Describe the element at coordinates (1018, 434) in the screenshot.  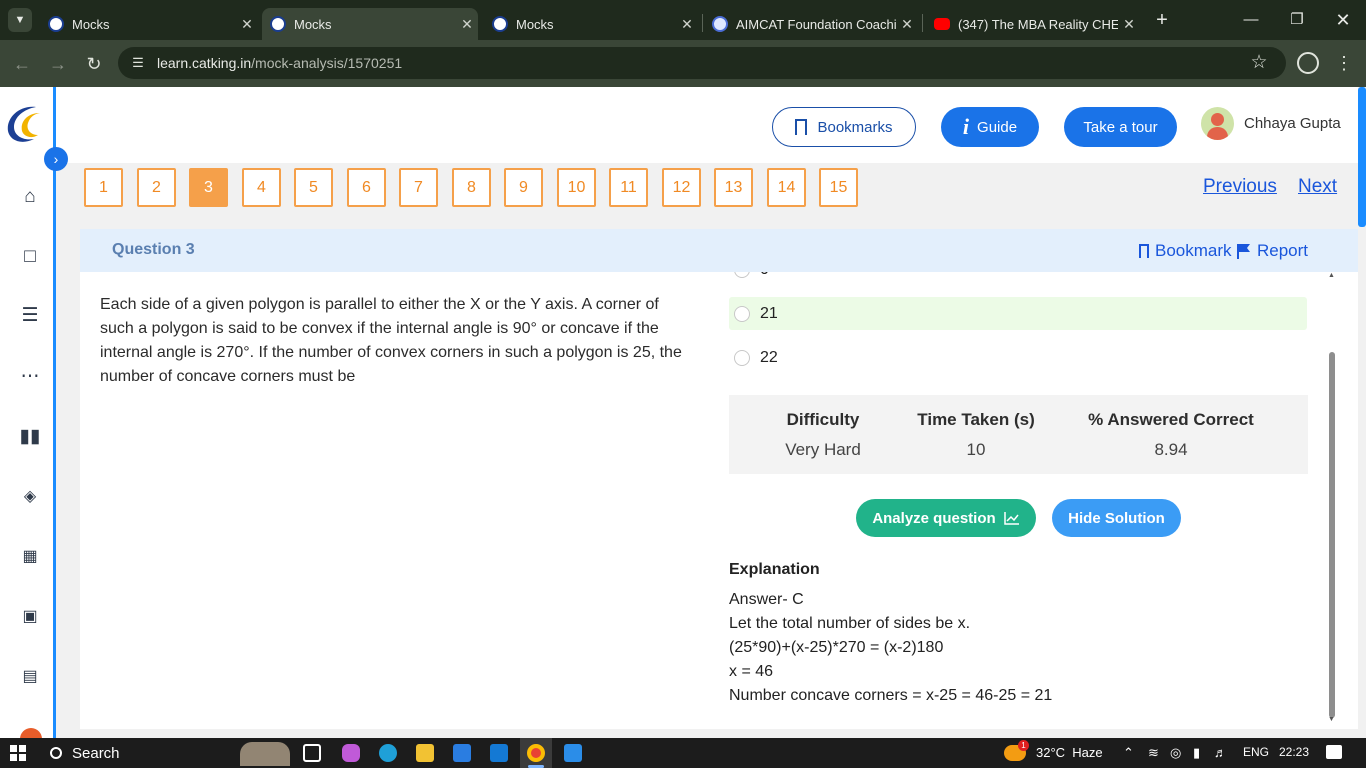
I see `question-stats-table` at that location.